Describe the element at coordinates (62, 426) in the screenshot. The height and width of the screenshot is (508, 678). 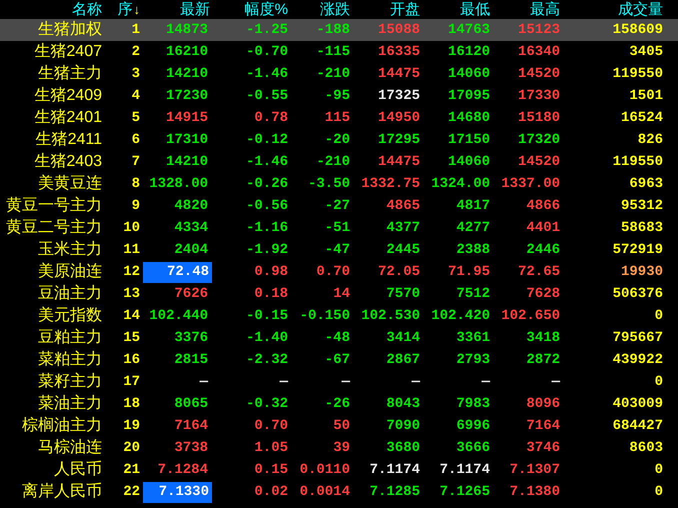
I see `instrument-name: 棕榈油主力` at that location.